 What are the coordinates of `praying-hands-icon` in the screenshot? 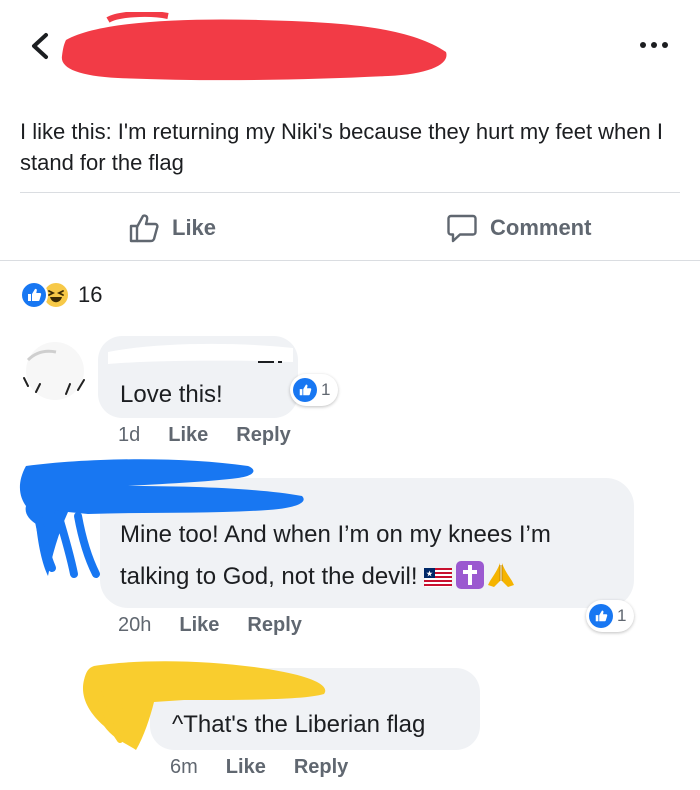 It's located at (500, 575).